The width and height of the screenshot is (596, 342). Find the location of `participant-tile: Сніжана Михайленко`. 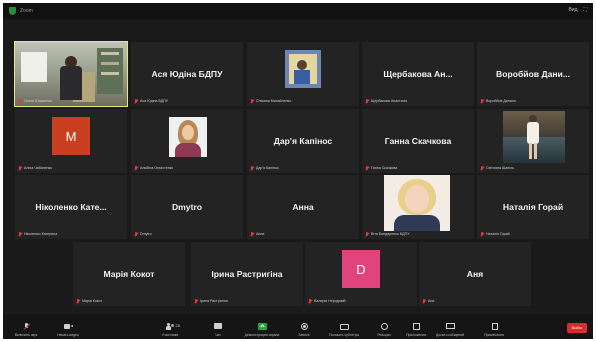

participant-tile: Сніжана Михайленко is located at coordinates (303, 74).